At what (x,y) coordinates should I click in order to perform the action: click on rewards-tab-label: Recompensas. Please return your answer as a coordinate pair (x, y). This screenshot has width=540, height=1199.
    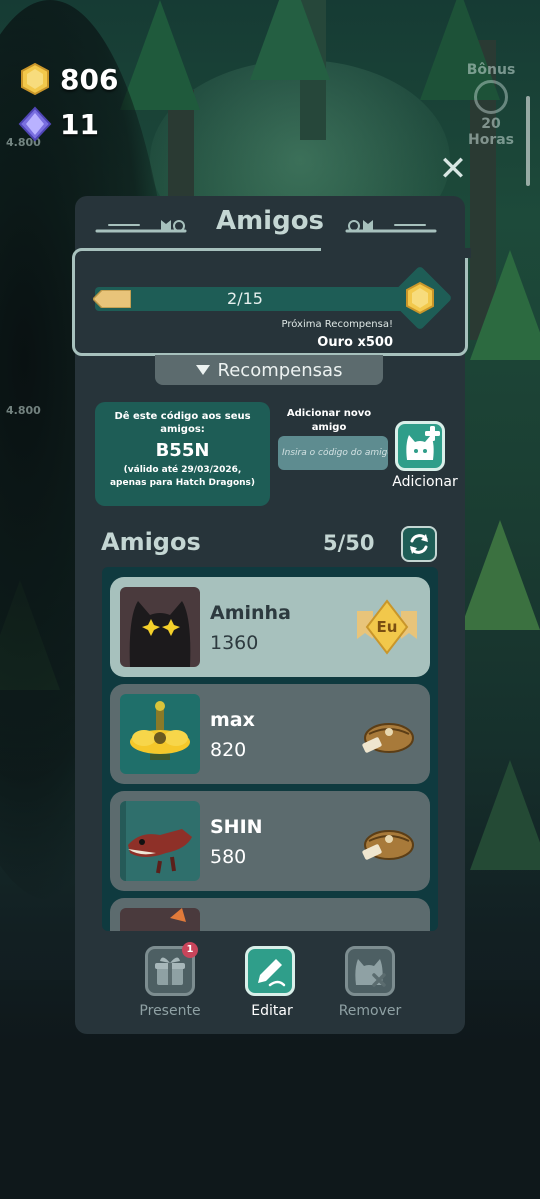
    Looking at the image, I should click on (280, 370).